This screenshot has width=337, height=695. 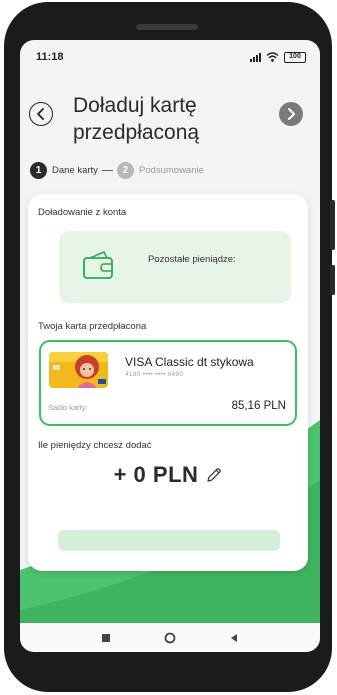 What do you see at coordinates (175, 267) in the screenshot?
I see `account-select: Pozostałe pieniądze:` at bounding box center [175, 267].